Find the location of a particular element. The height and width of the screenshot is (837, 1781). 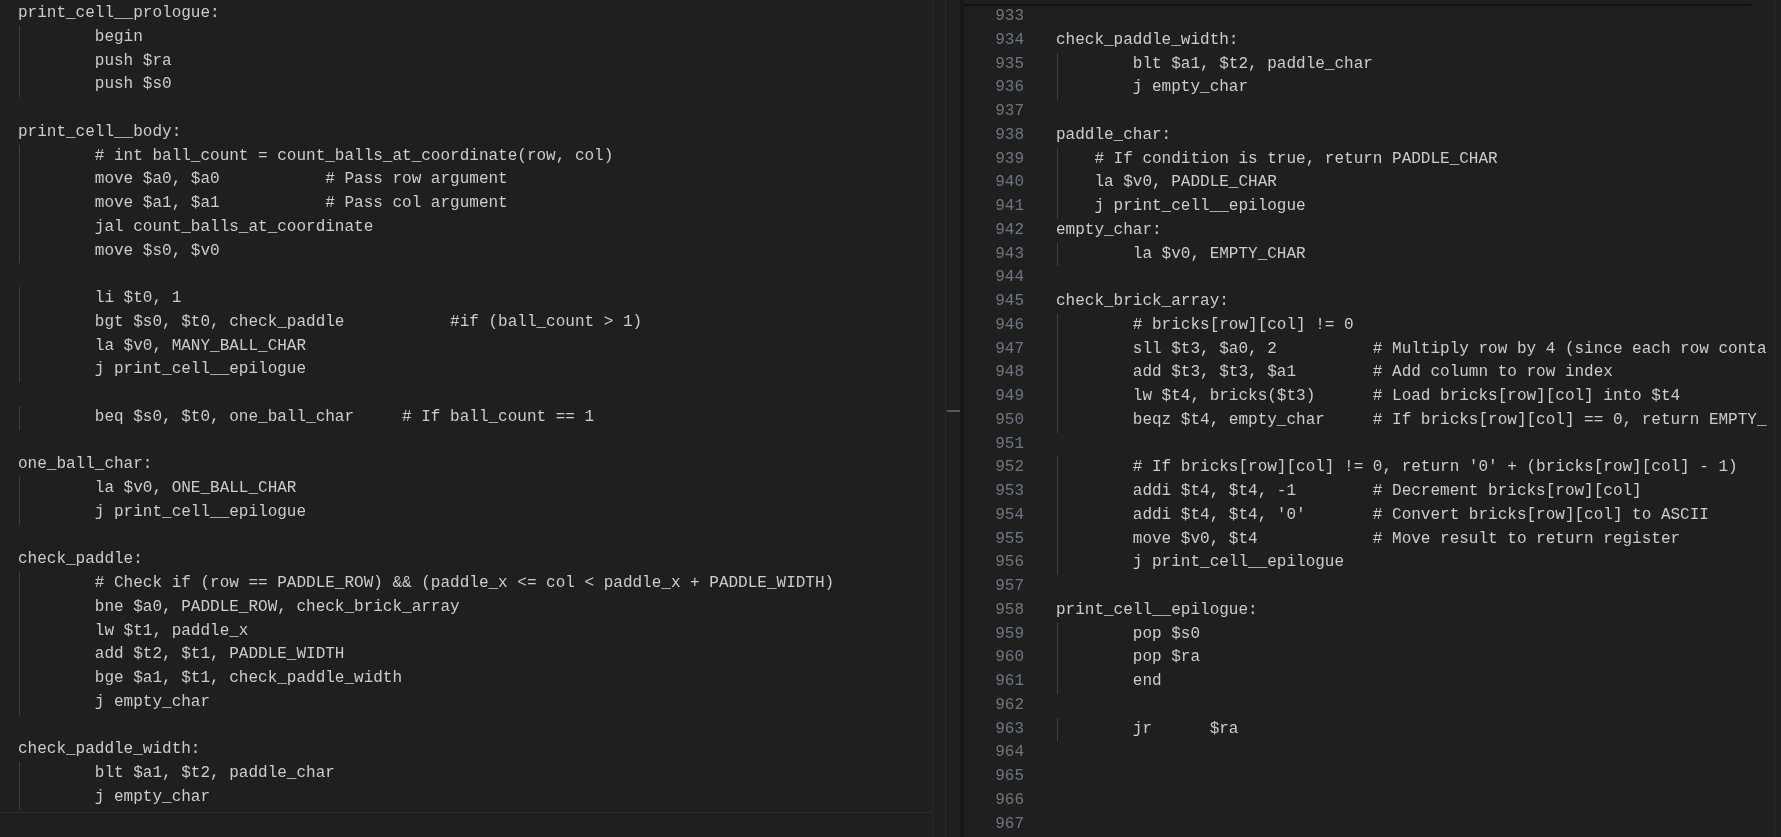

line-number: 947 is located at coordinates (1009, 349).